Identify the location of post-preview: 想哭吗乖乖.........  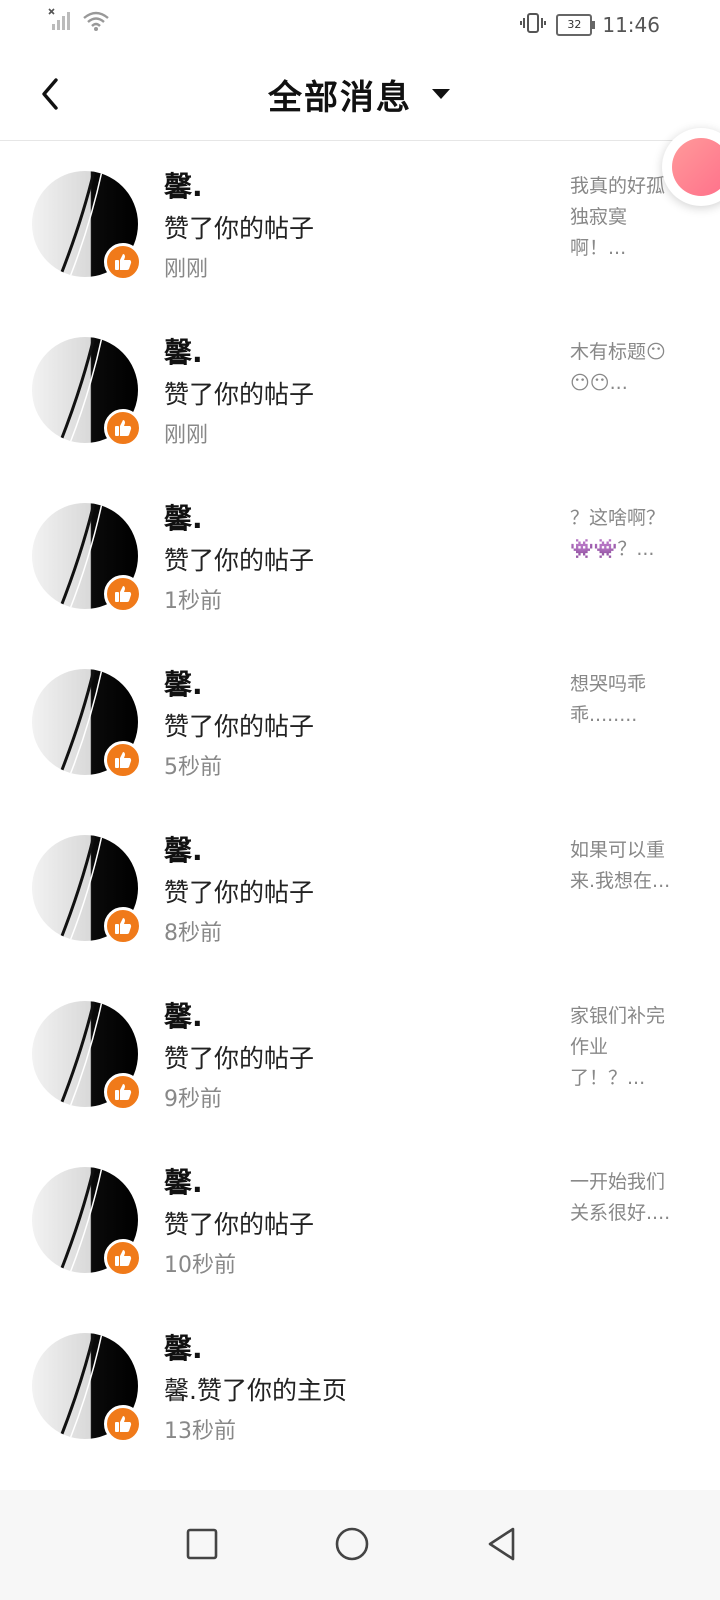
(626, 700).